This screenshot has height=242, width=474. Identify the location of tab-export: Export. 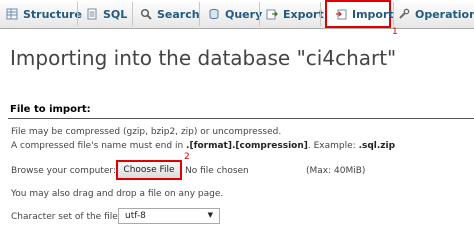
(295, 14).